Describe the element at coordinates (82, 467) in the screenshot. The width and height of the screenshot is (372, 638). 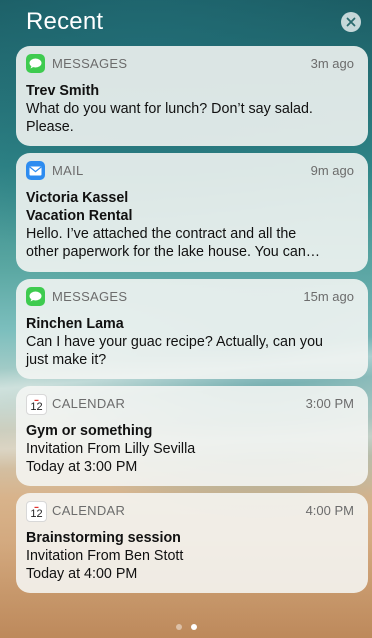
I see `notification-text-line: Today at 3:00 PM` at that location.